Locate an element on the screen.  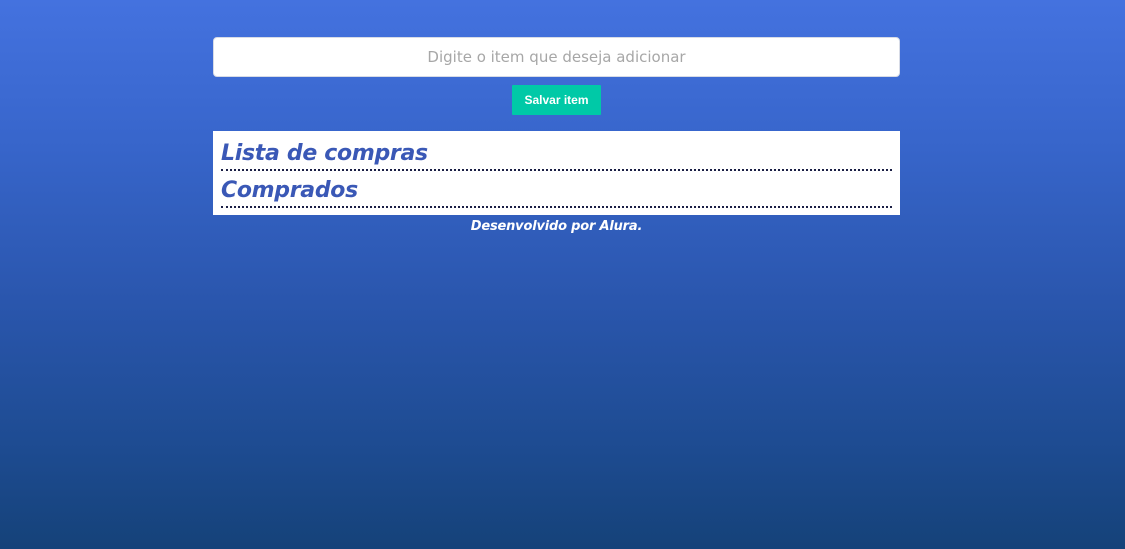
lists-panel: Lista de compras Comprados is located at coordinates (556, 173).